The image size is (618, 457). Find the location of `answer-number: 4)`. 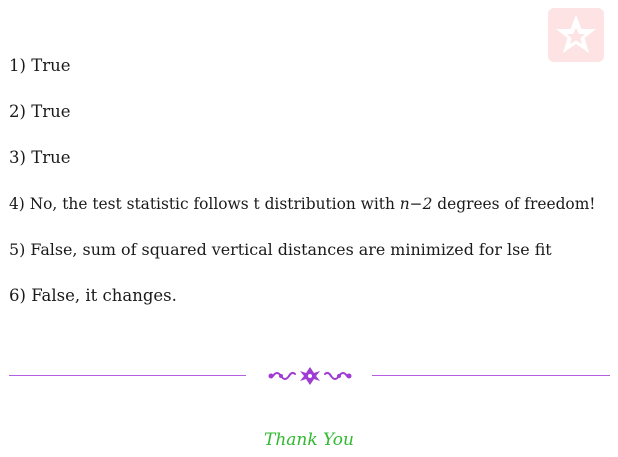

answer-number: 4) is located at coordinates (17, 204).